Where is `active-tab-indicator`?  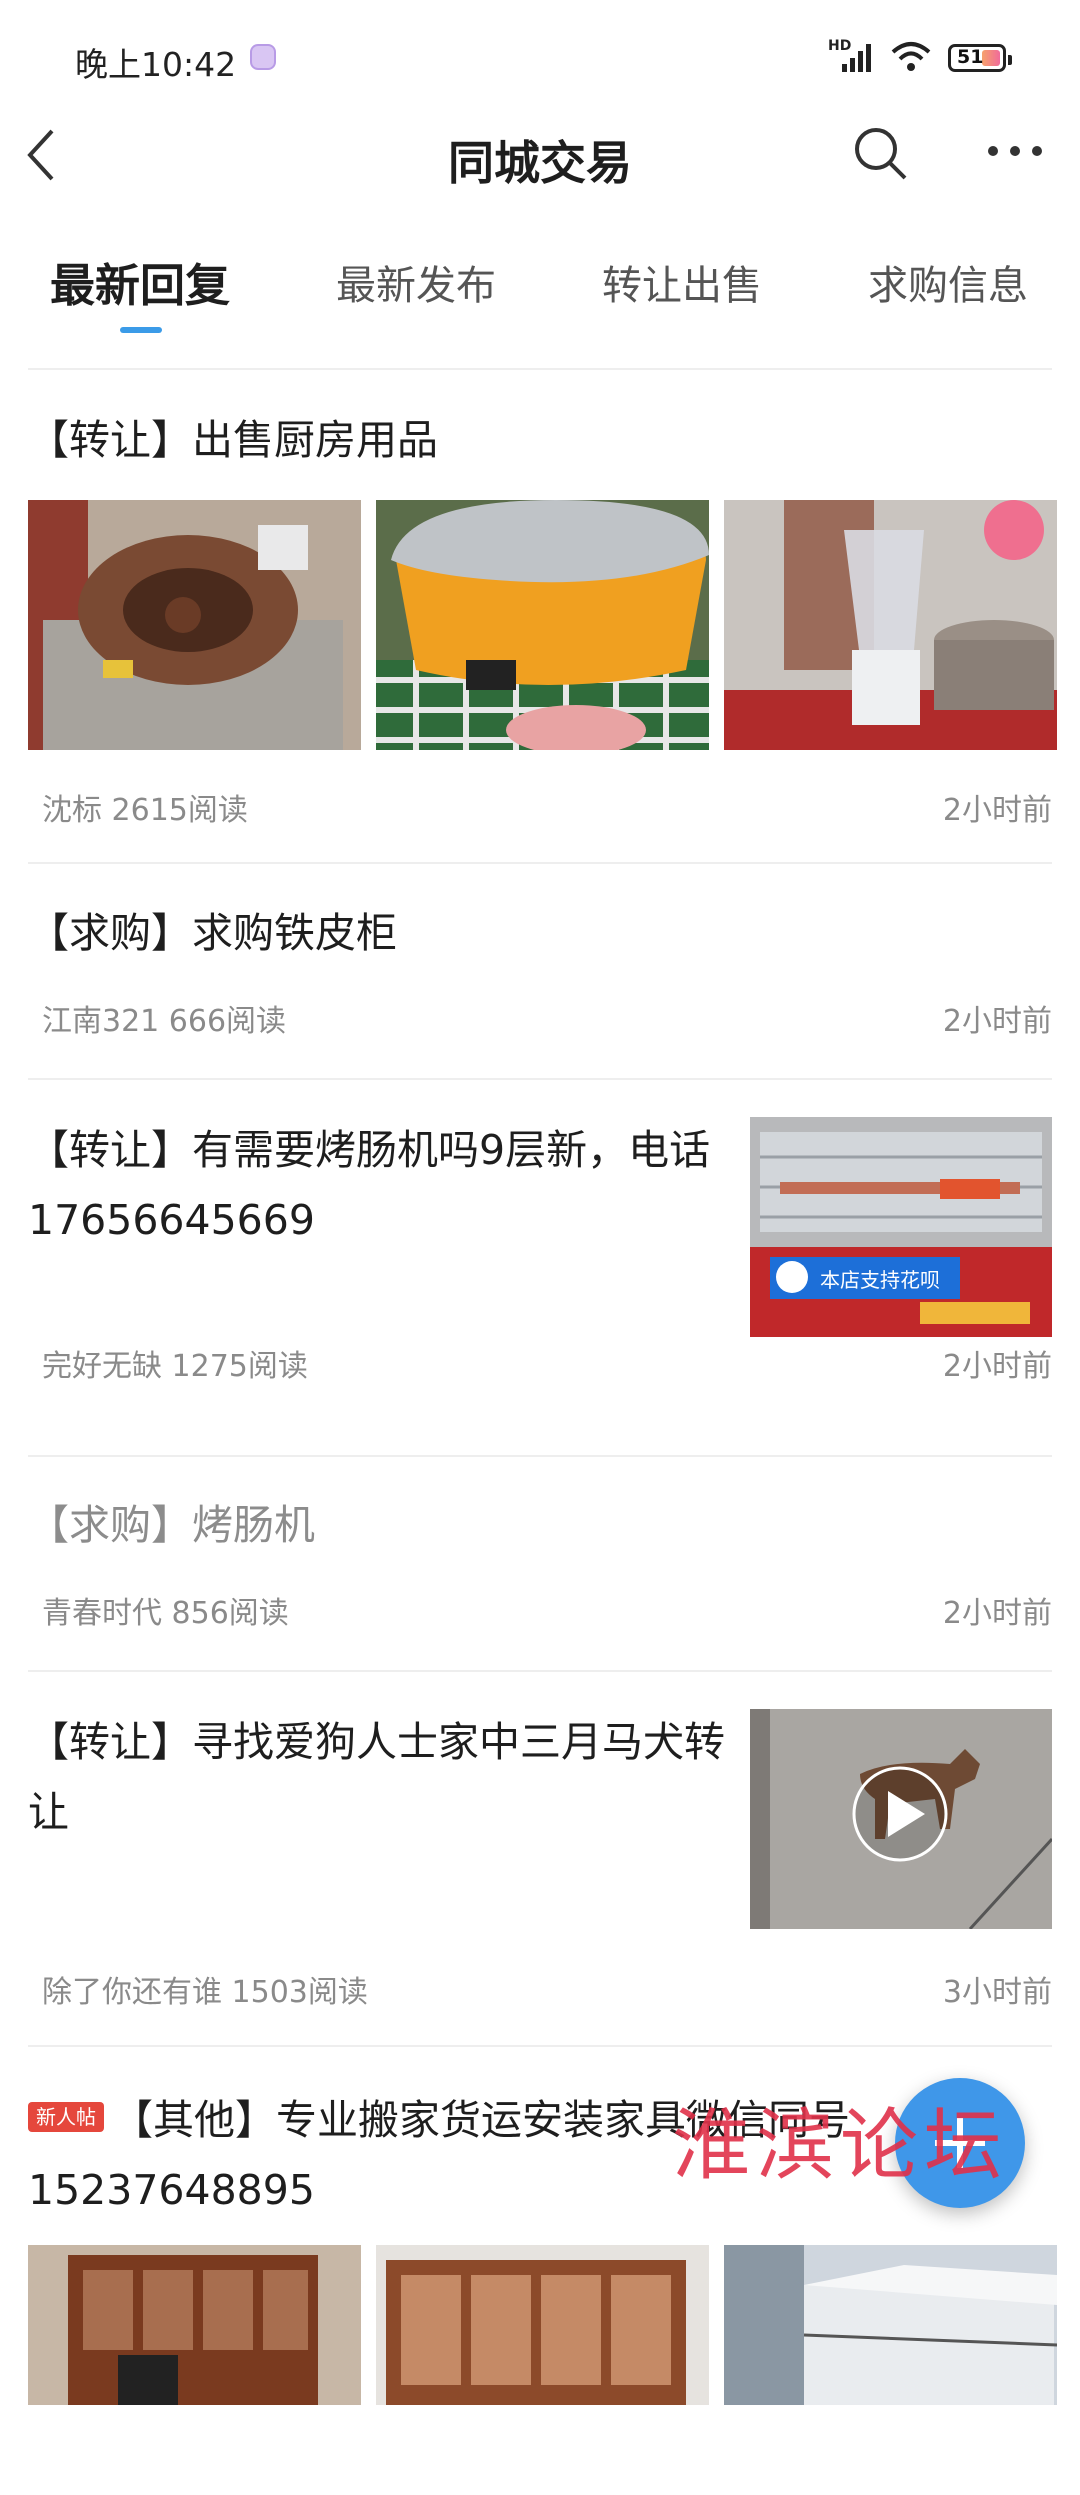 active-tab-indicator is located at coordinates (141, 330).